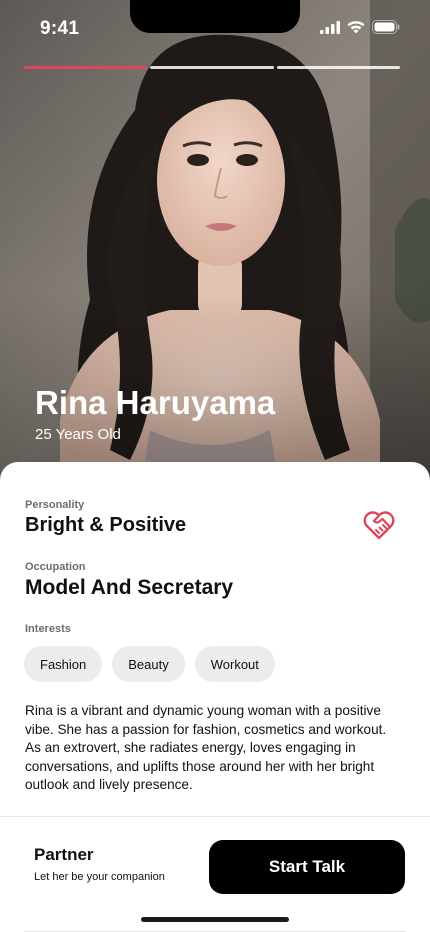 The height and width of the screenshot is (932, 430). I want to click on heart-handshake-icon, so click(379, 525).